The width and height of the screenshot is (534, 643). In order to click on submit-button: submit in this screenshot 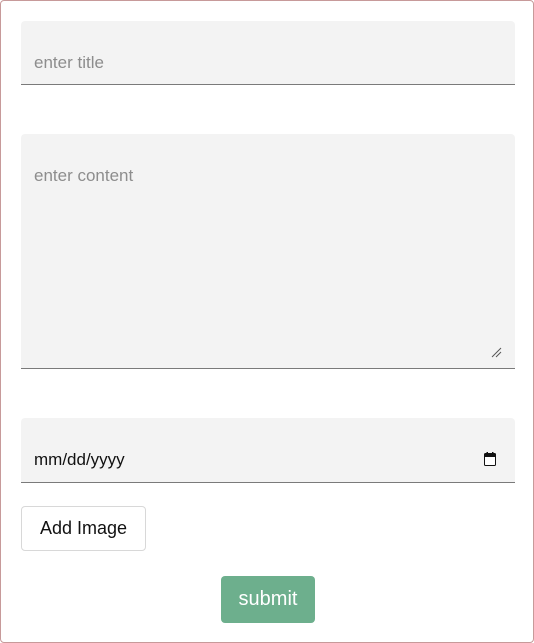, I will do `click(268, 599)`.